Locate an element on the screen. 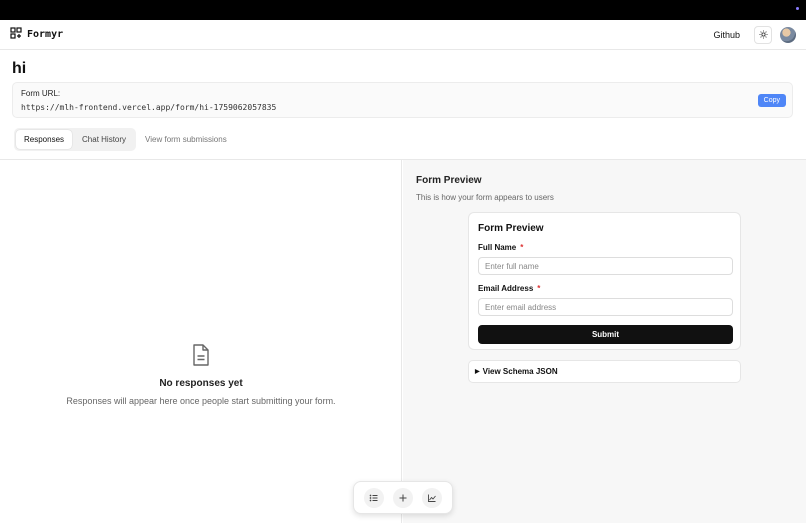  page-title: hi is located at coordinates (19, 68).